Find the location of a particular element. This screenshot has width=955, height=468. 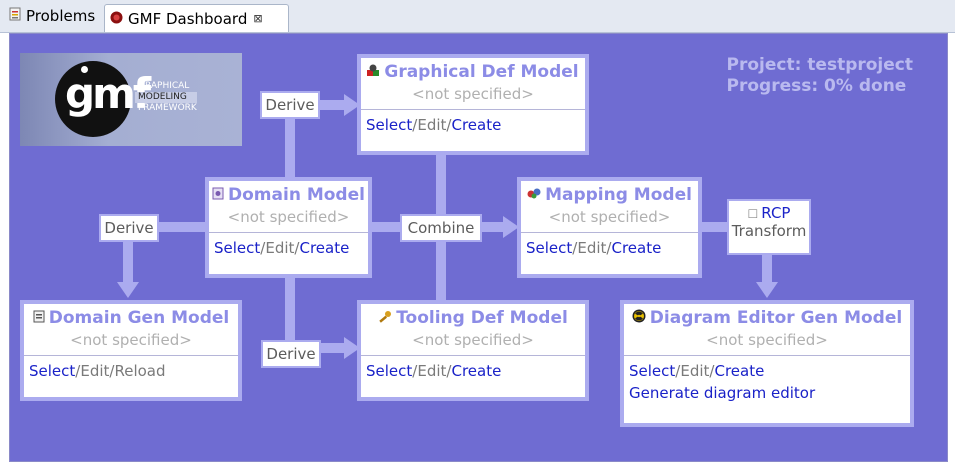

logo-line-graphical: GRAPHICAL is located at coordinates (164, 86).